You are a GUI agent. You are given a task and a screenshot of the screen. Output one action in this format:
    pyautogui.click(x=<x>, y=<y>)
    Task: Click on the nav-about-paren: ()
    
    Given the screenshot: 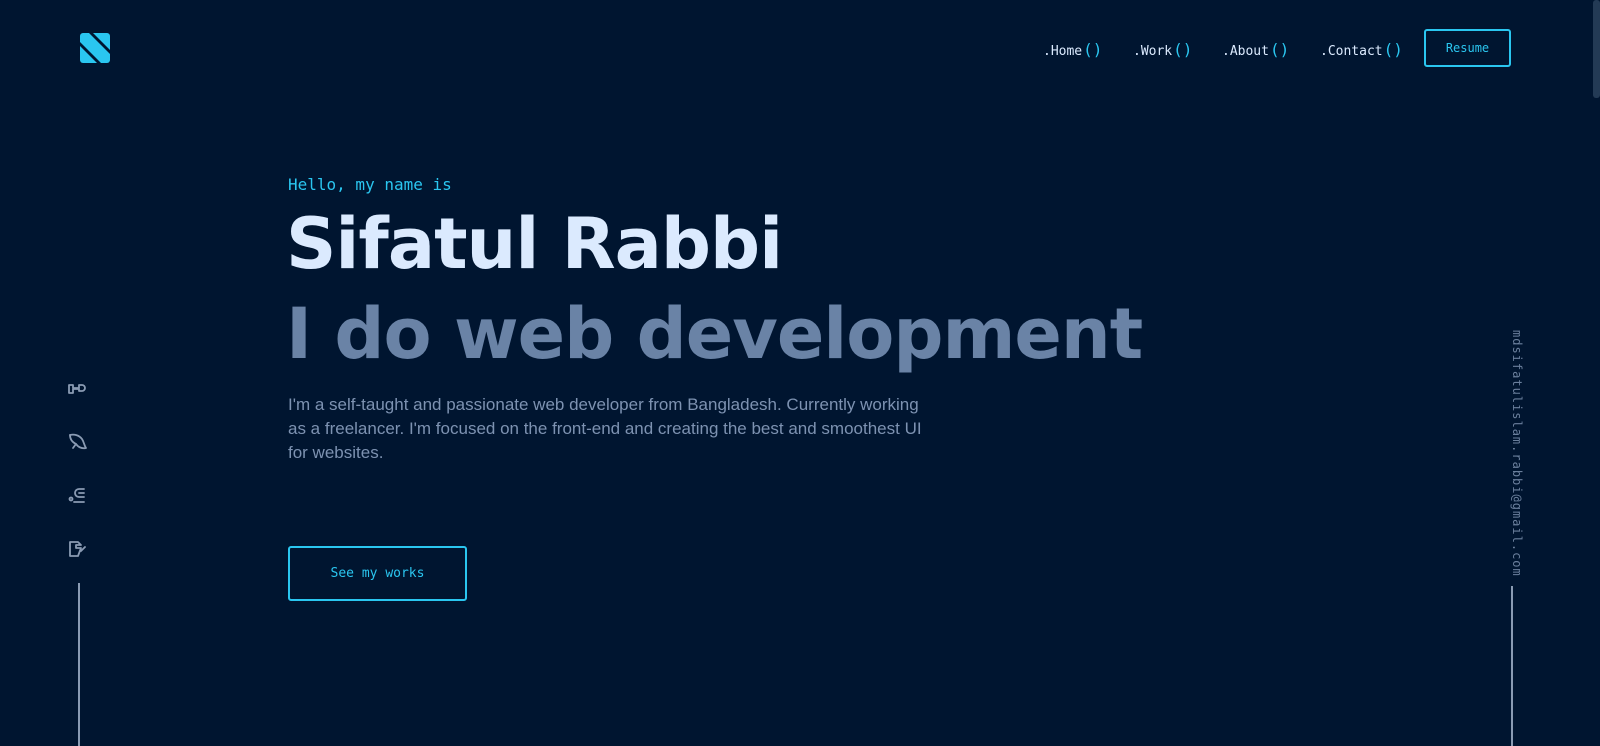 What is the action you would take?
    pyautogui.click(x=1279, y=49)
    